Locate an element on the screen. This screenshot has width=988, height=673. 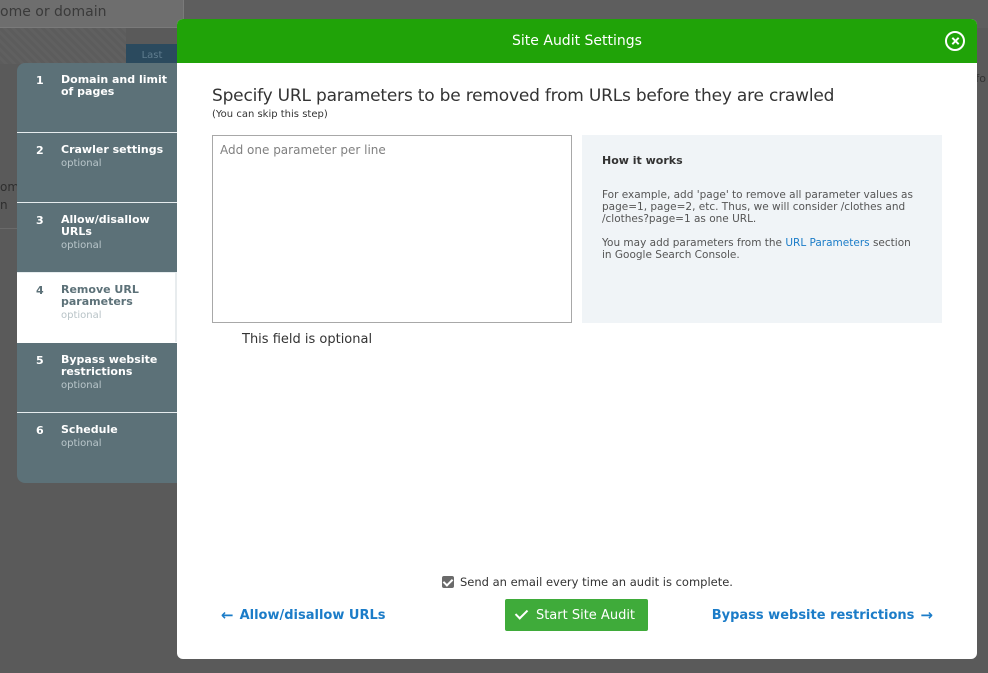
step-number: 4 is located at coordinates (40, 290).